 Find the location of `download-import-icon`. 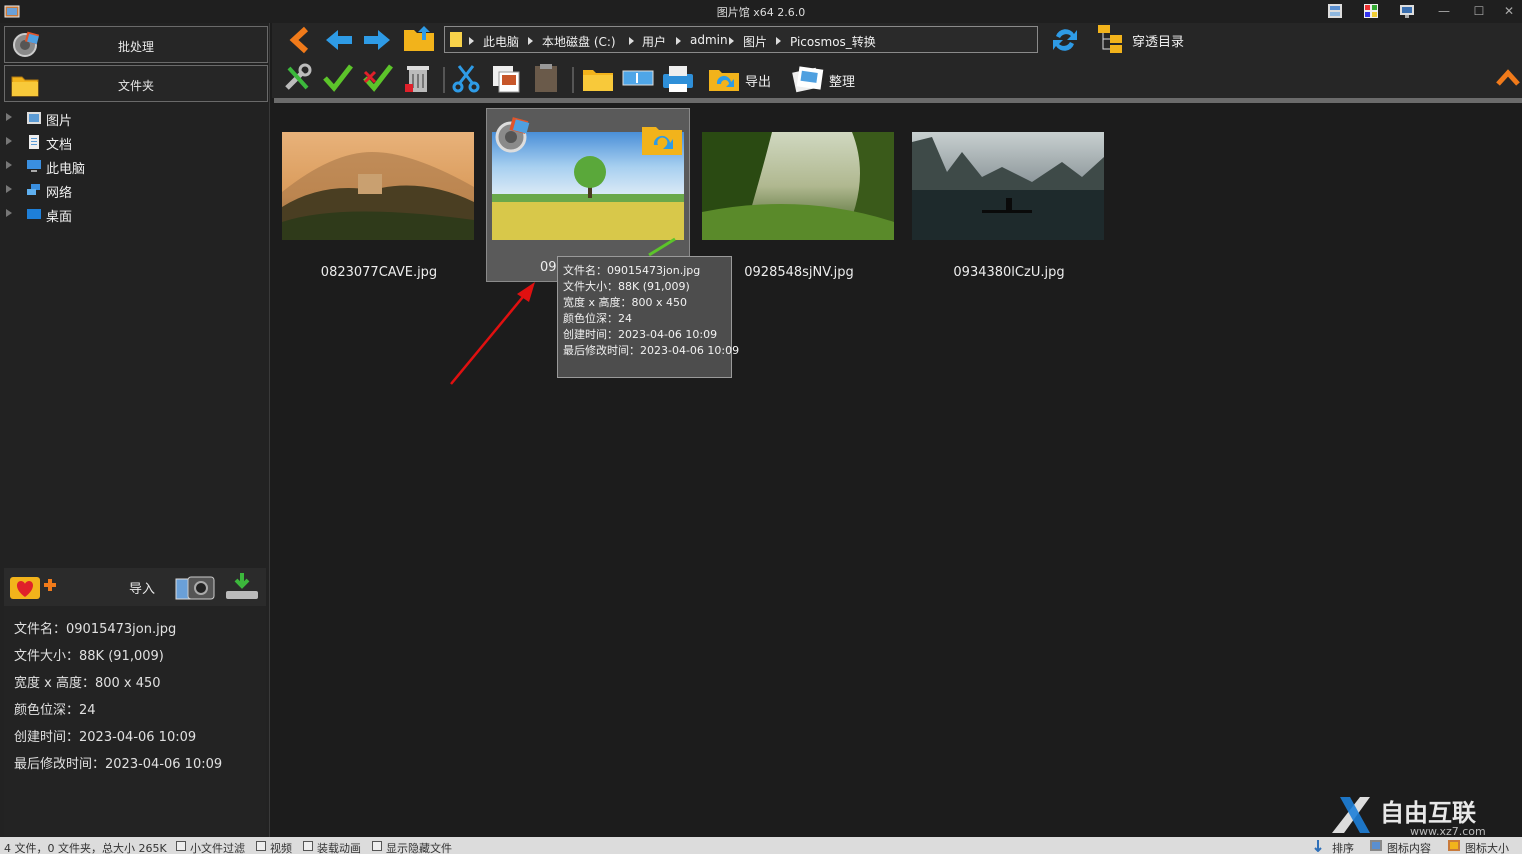

download-import-icon is located at coordinates (242, 587).